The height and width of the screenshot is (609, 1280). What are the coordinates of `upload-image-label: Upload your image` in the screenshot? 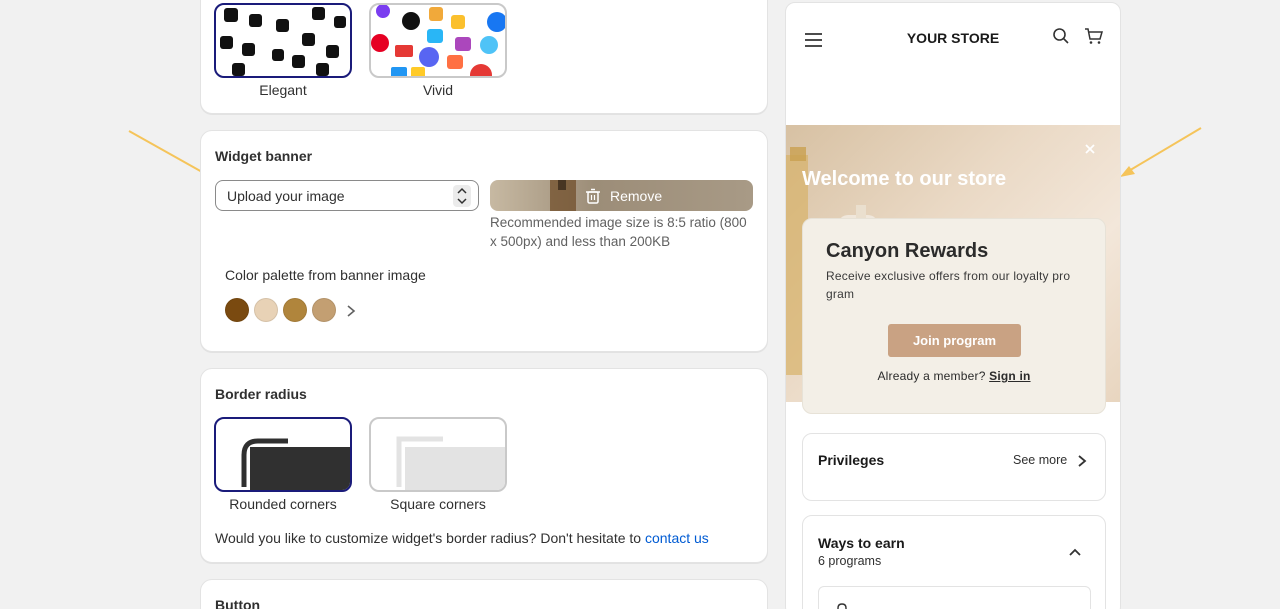 It's located at (286, 196).